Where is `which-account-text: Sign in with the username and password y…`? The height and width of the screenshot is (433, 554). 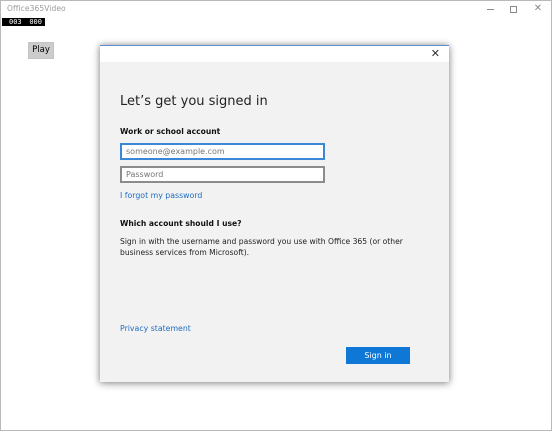
which-account-text: Sign in with the username and password y… is located at coordinates (261, 247).